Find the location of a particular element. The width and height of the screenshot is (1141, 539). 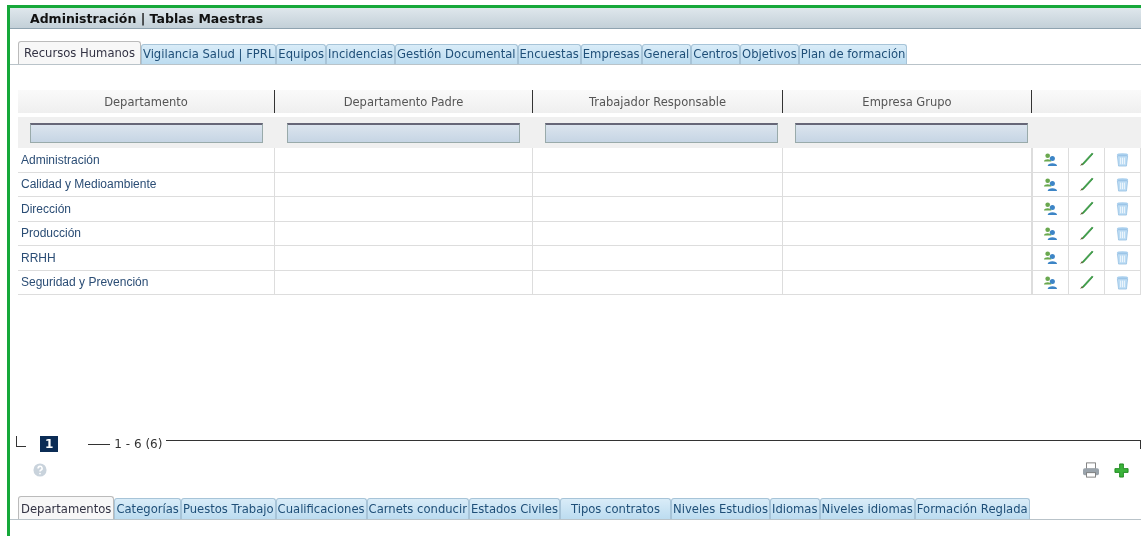

column-header: Departamento is located at coordinates (146, 101).